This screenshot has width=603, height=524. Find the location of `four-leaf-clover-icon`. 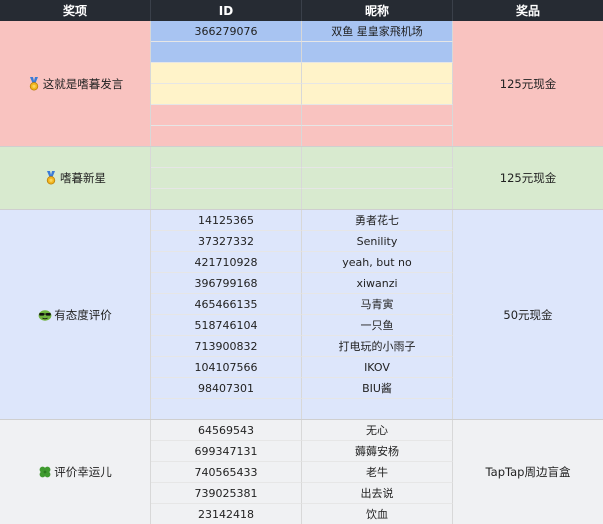

four-leaf-clover-icon is located at coordinates (45, 472).